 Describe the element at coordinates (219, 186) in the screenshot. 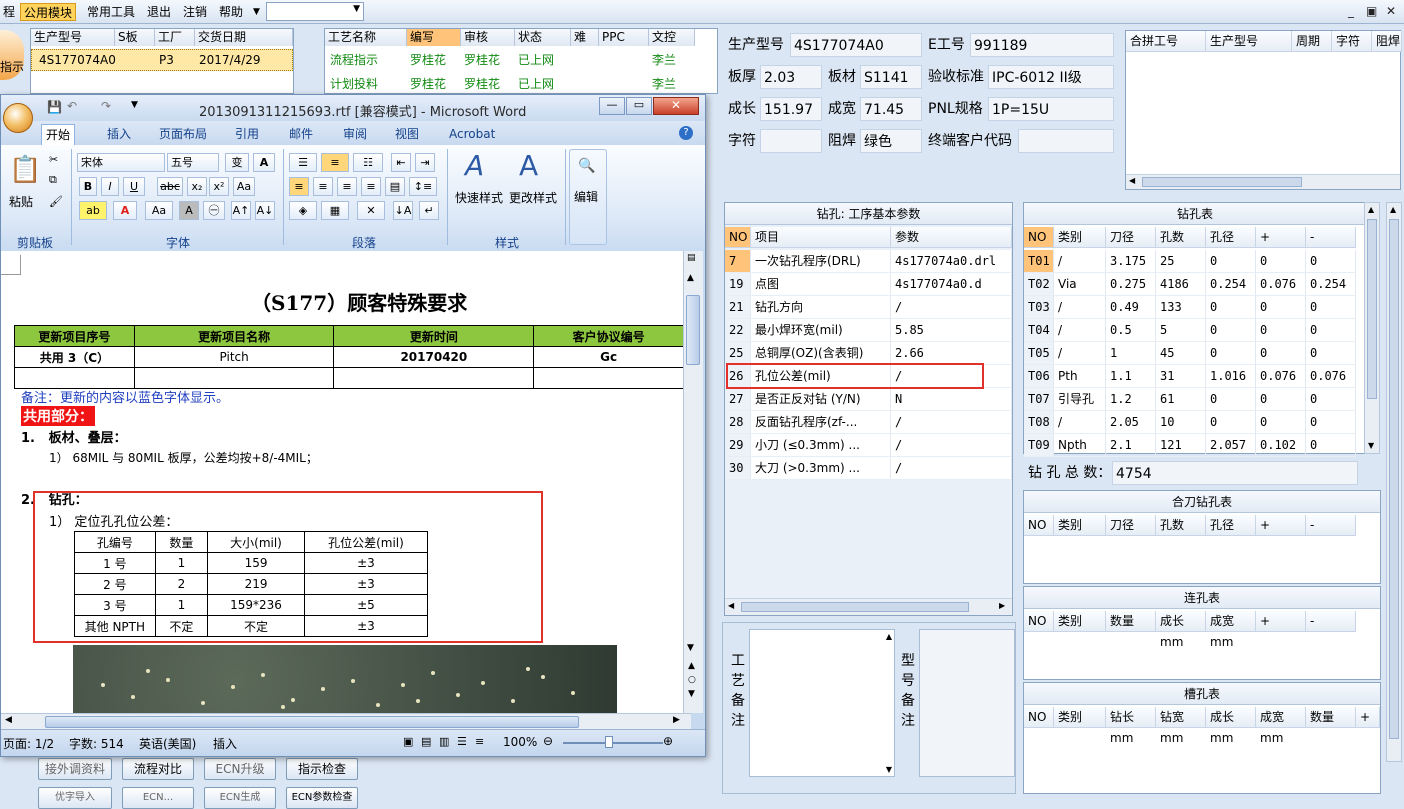

I see `superscript-icon: x²` at that location.